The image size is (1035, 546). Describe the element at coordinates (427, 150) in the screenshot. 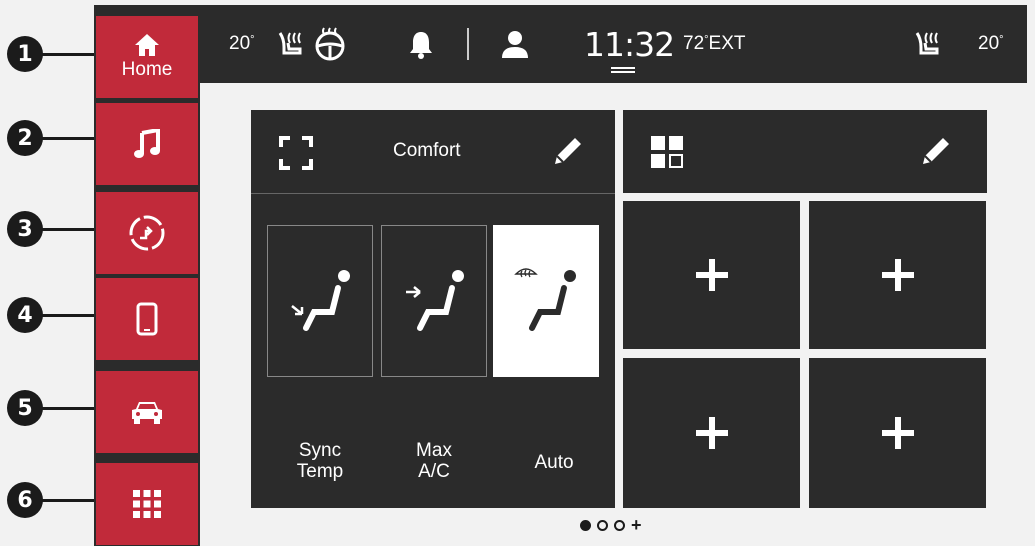

I see `comfort-title: Comfort` at that location.